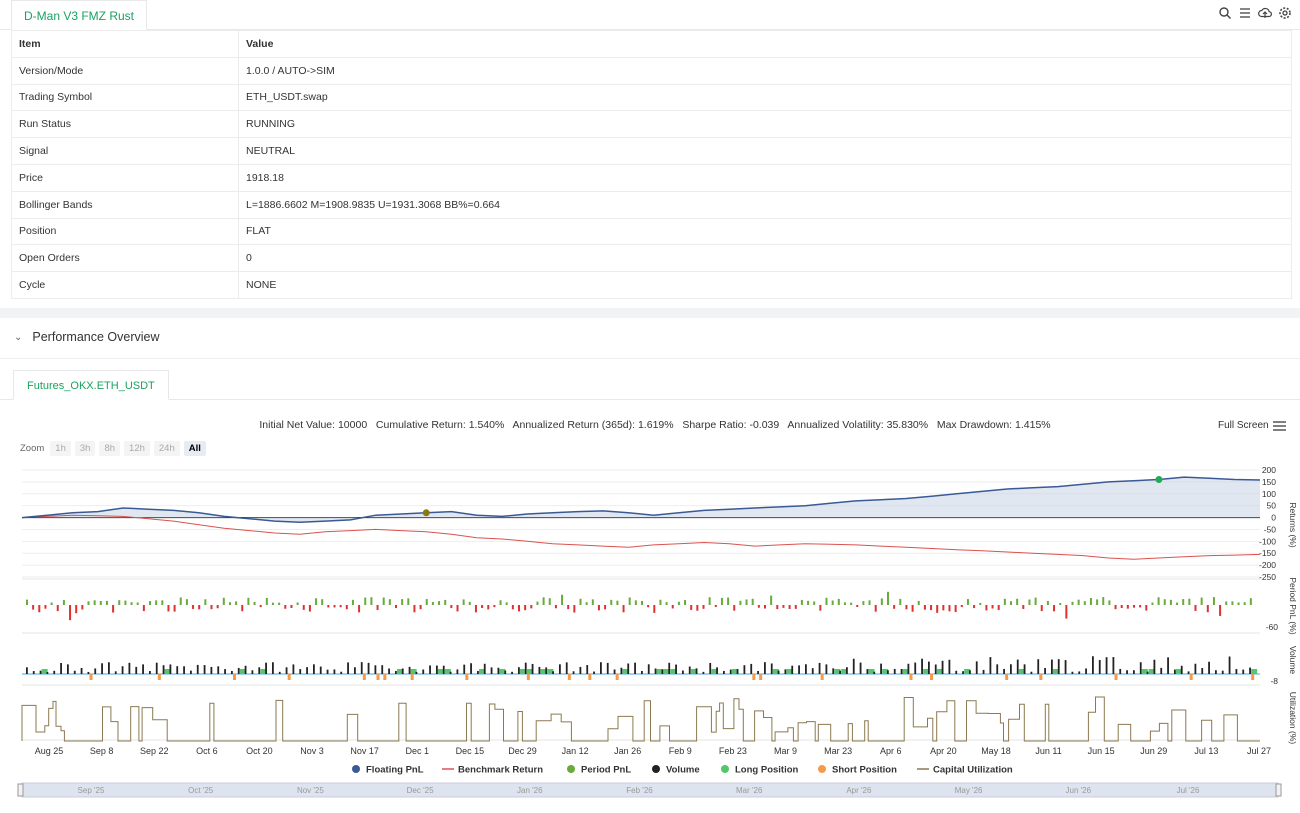  What do you see at coordinates (91, 385) in the screenshot?
I see `tab-futures-okx: Futures_OKX.ETH_USDT` at bounding box center [91, 385].